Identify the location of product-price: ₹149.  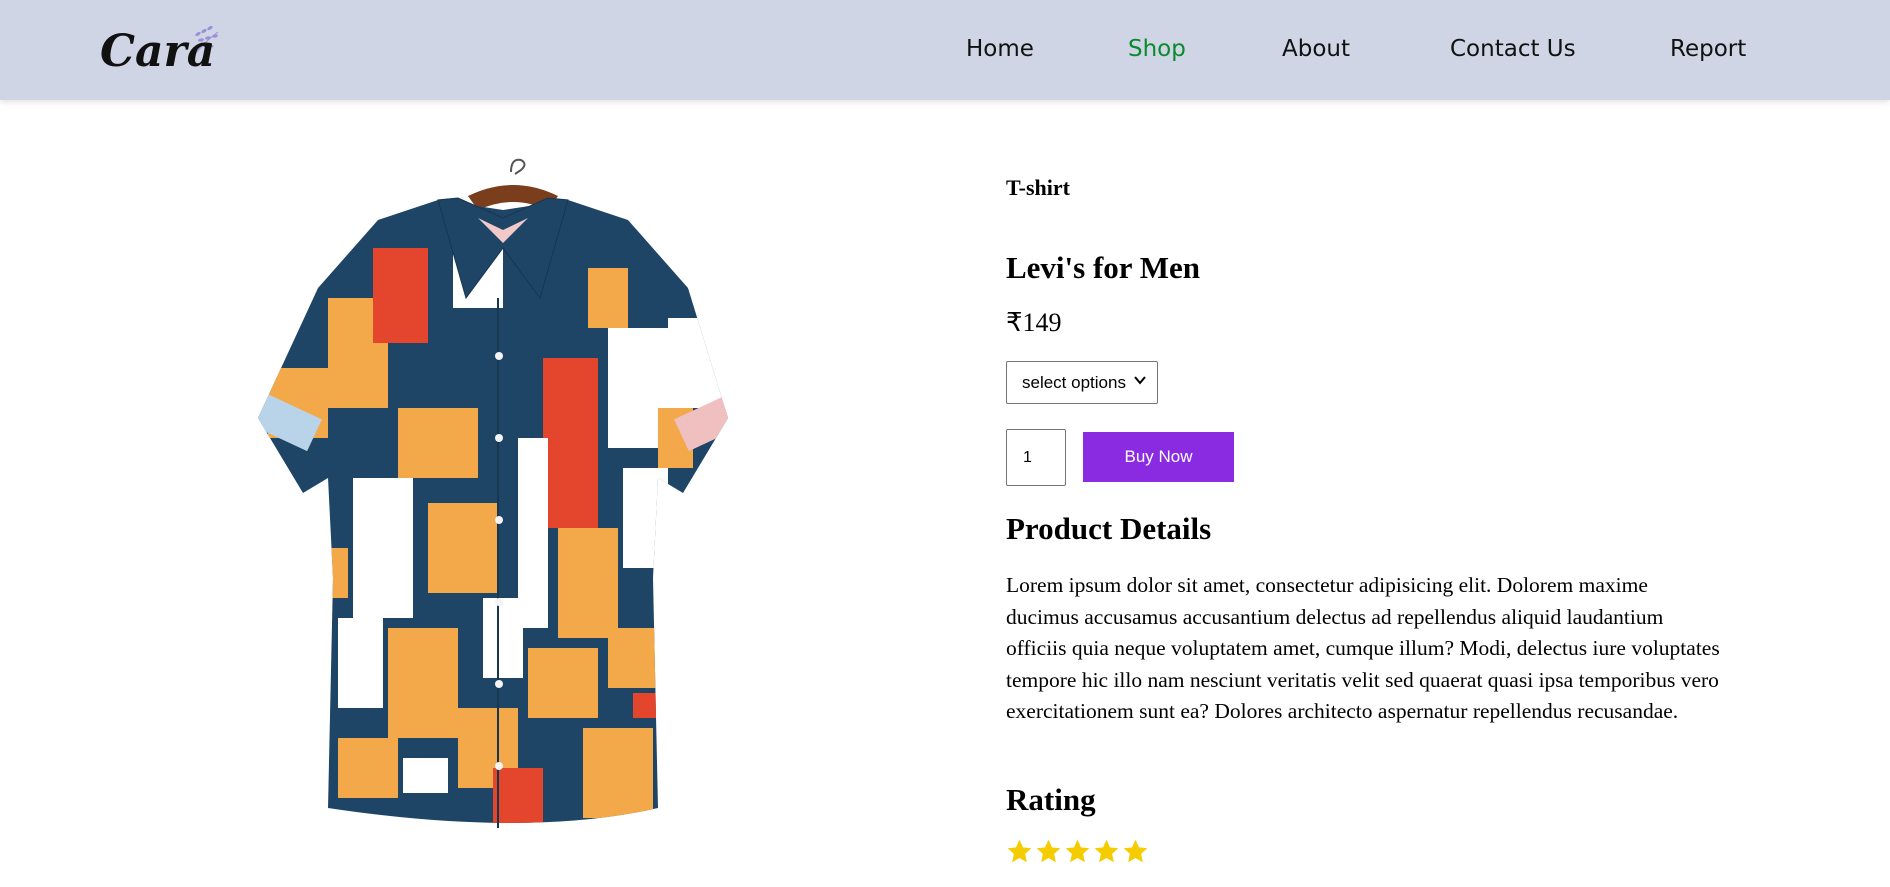
(1034, 322).